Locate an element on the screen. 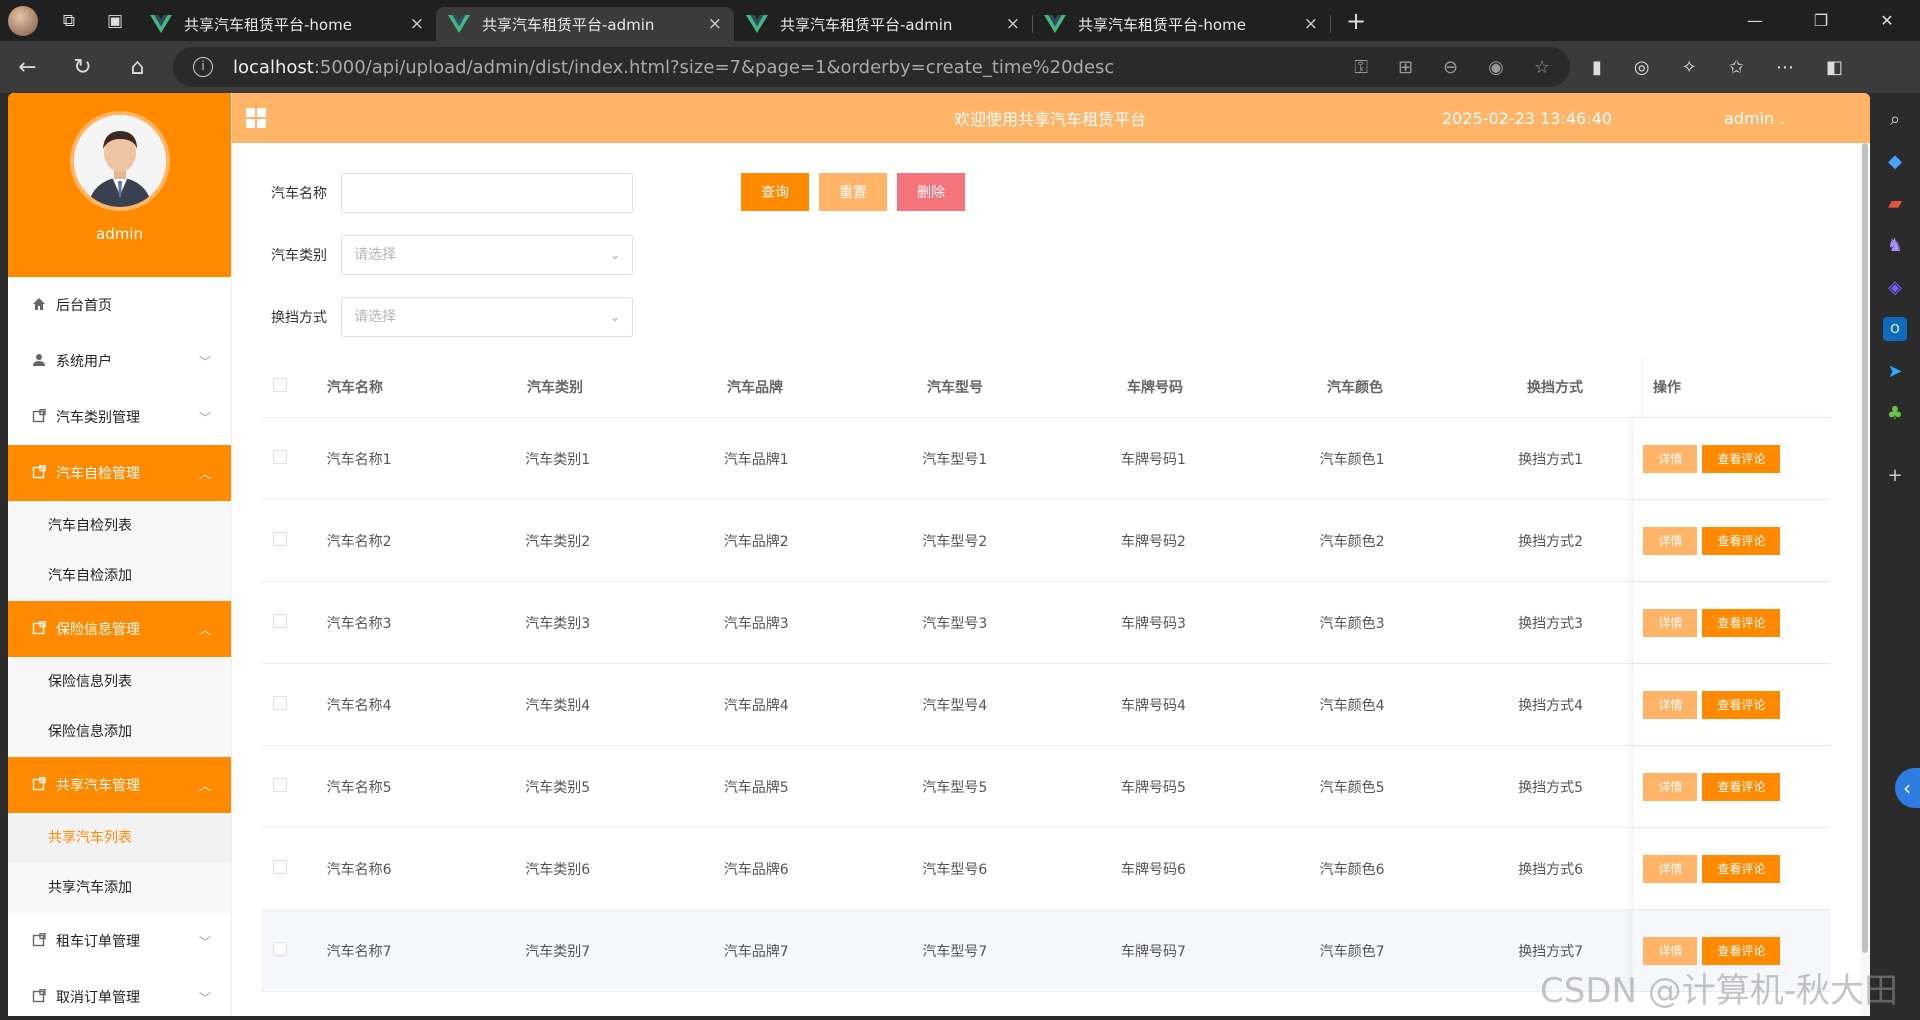  app-icon: ⊞ is located at coordinates (1405, 67).